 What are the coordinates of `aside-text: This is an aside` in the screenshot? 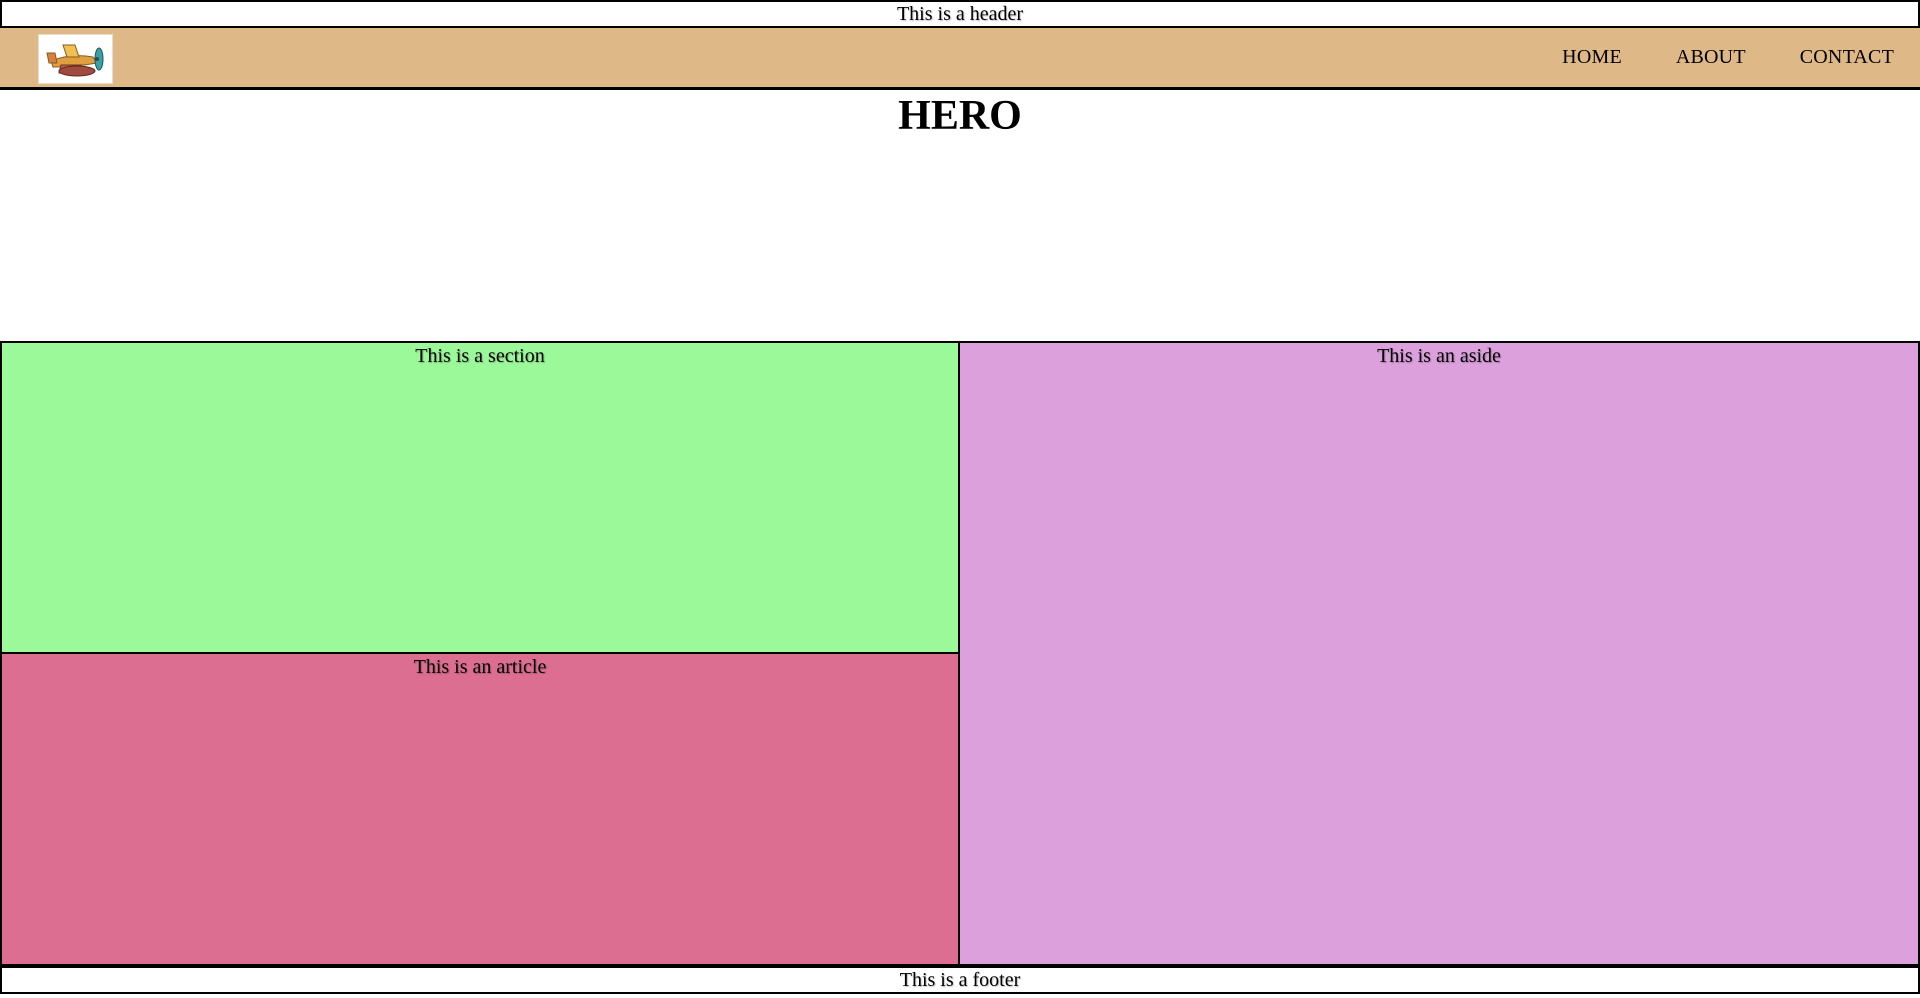 It's located at (1439, 356).